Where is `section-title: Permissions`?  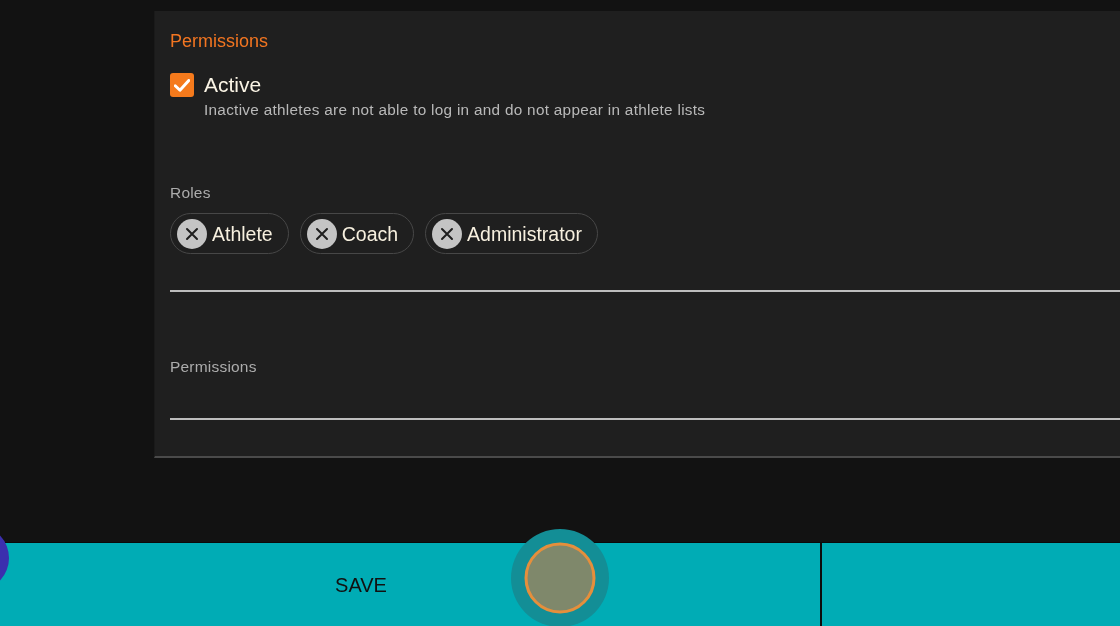 section-title: Permissions is located at coordinates (220, 41).